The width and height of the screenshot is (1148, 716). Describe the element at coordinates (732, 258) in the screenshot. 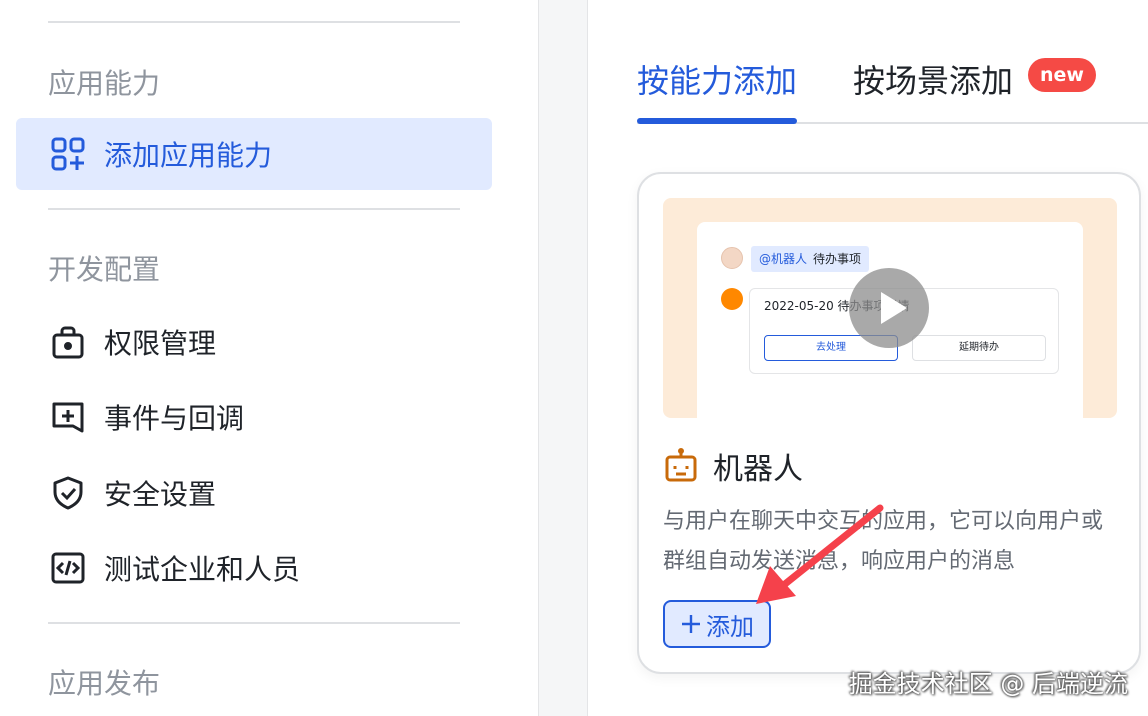

I see `user-avatar` at that location.